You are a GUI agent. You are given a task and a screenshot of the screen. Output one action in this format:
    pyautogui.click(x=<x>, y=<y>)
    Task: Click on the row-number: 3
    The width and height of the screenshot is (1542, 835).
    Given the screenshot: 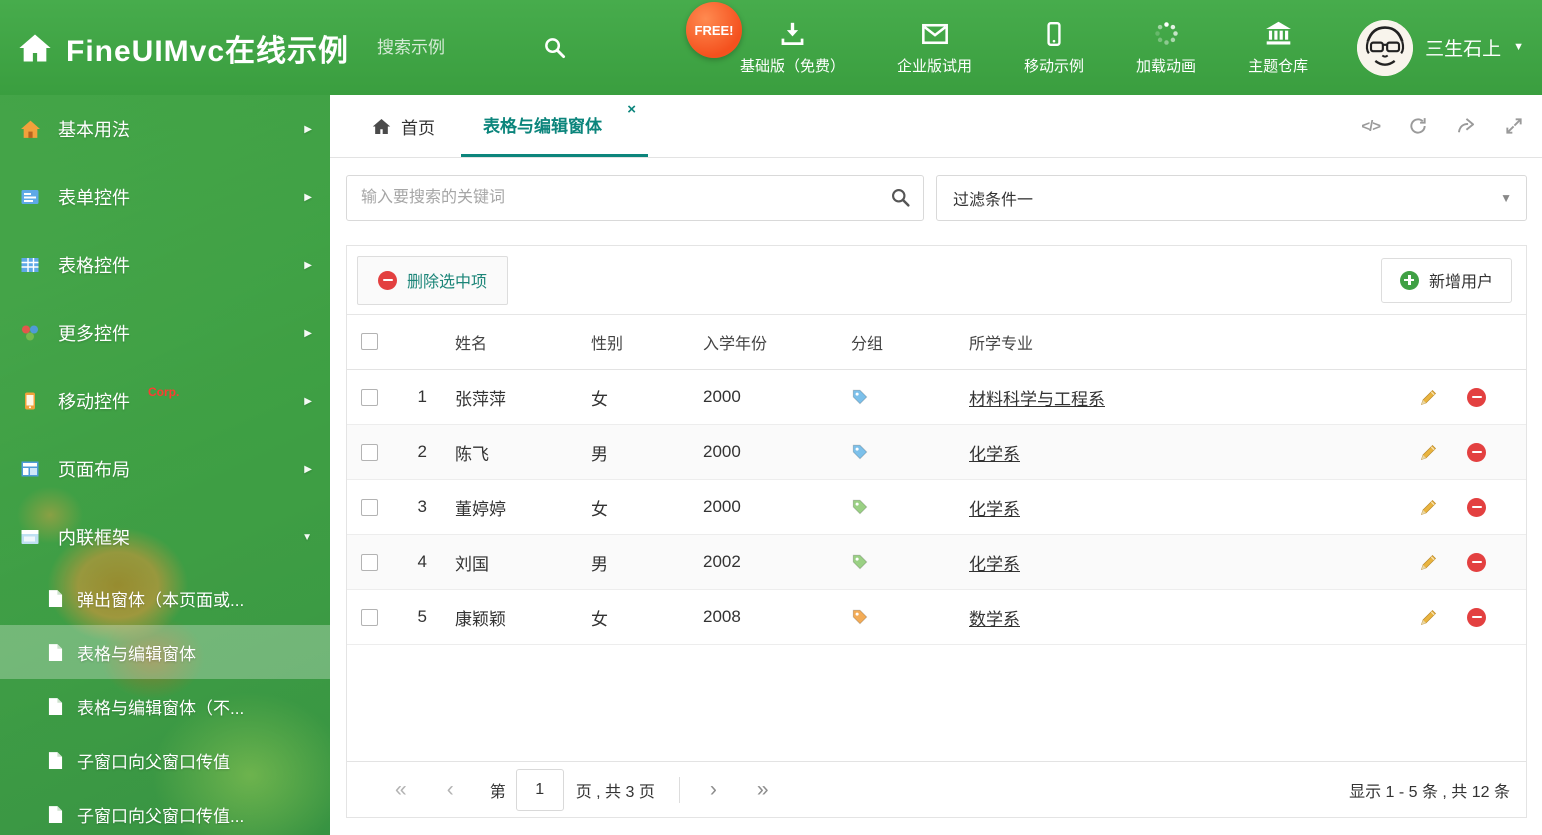 What is the action you would take?
    pyautogui.click(x=422, y=506)
    